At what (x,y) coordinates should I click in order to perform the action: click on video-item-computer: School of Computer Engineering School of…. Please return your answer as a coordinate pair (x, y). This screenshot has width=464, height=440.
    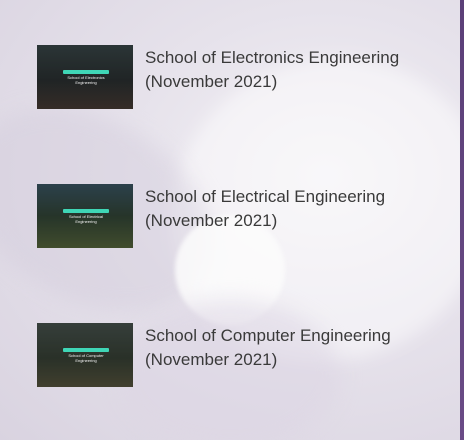
    Looking at the image, I should click on (237, 355).